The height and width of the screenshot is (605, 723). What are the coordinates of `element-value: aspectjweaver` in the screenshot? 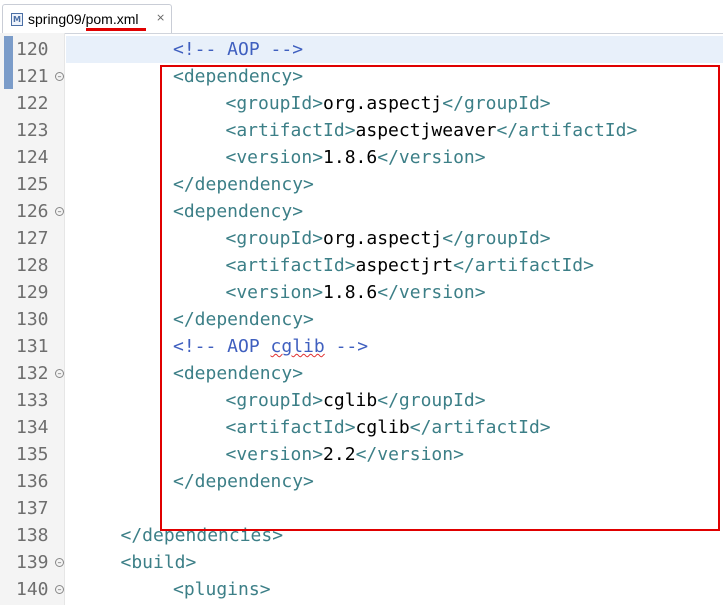 It's located at (426, 130).